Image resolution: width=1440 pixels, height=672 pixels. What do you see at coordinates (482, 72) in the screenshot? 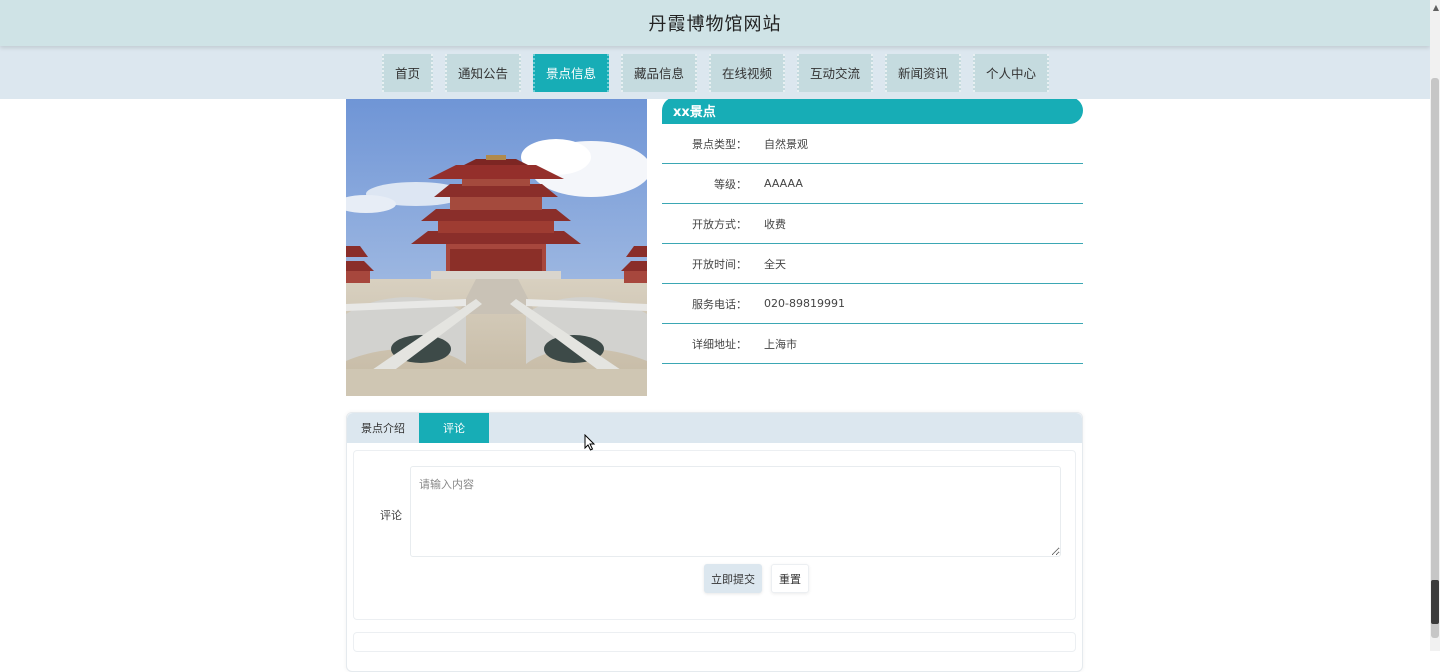
I see `nav-item-notices: 通知公告` at bounding box center [482, 72].